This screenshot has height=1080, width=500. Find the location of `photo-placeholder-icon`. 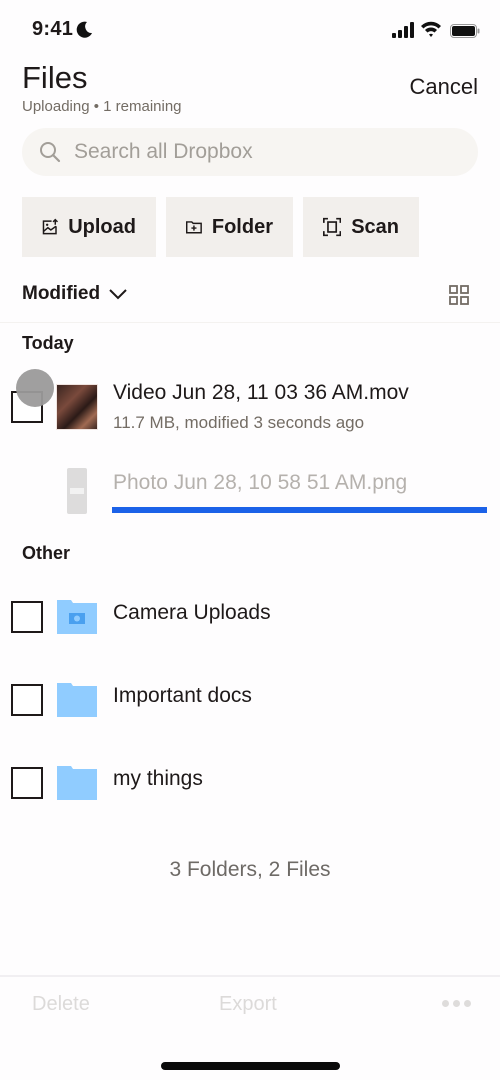

photo-placeholder-icon is located at coordinates (77, 491).